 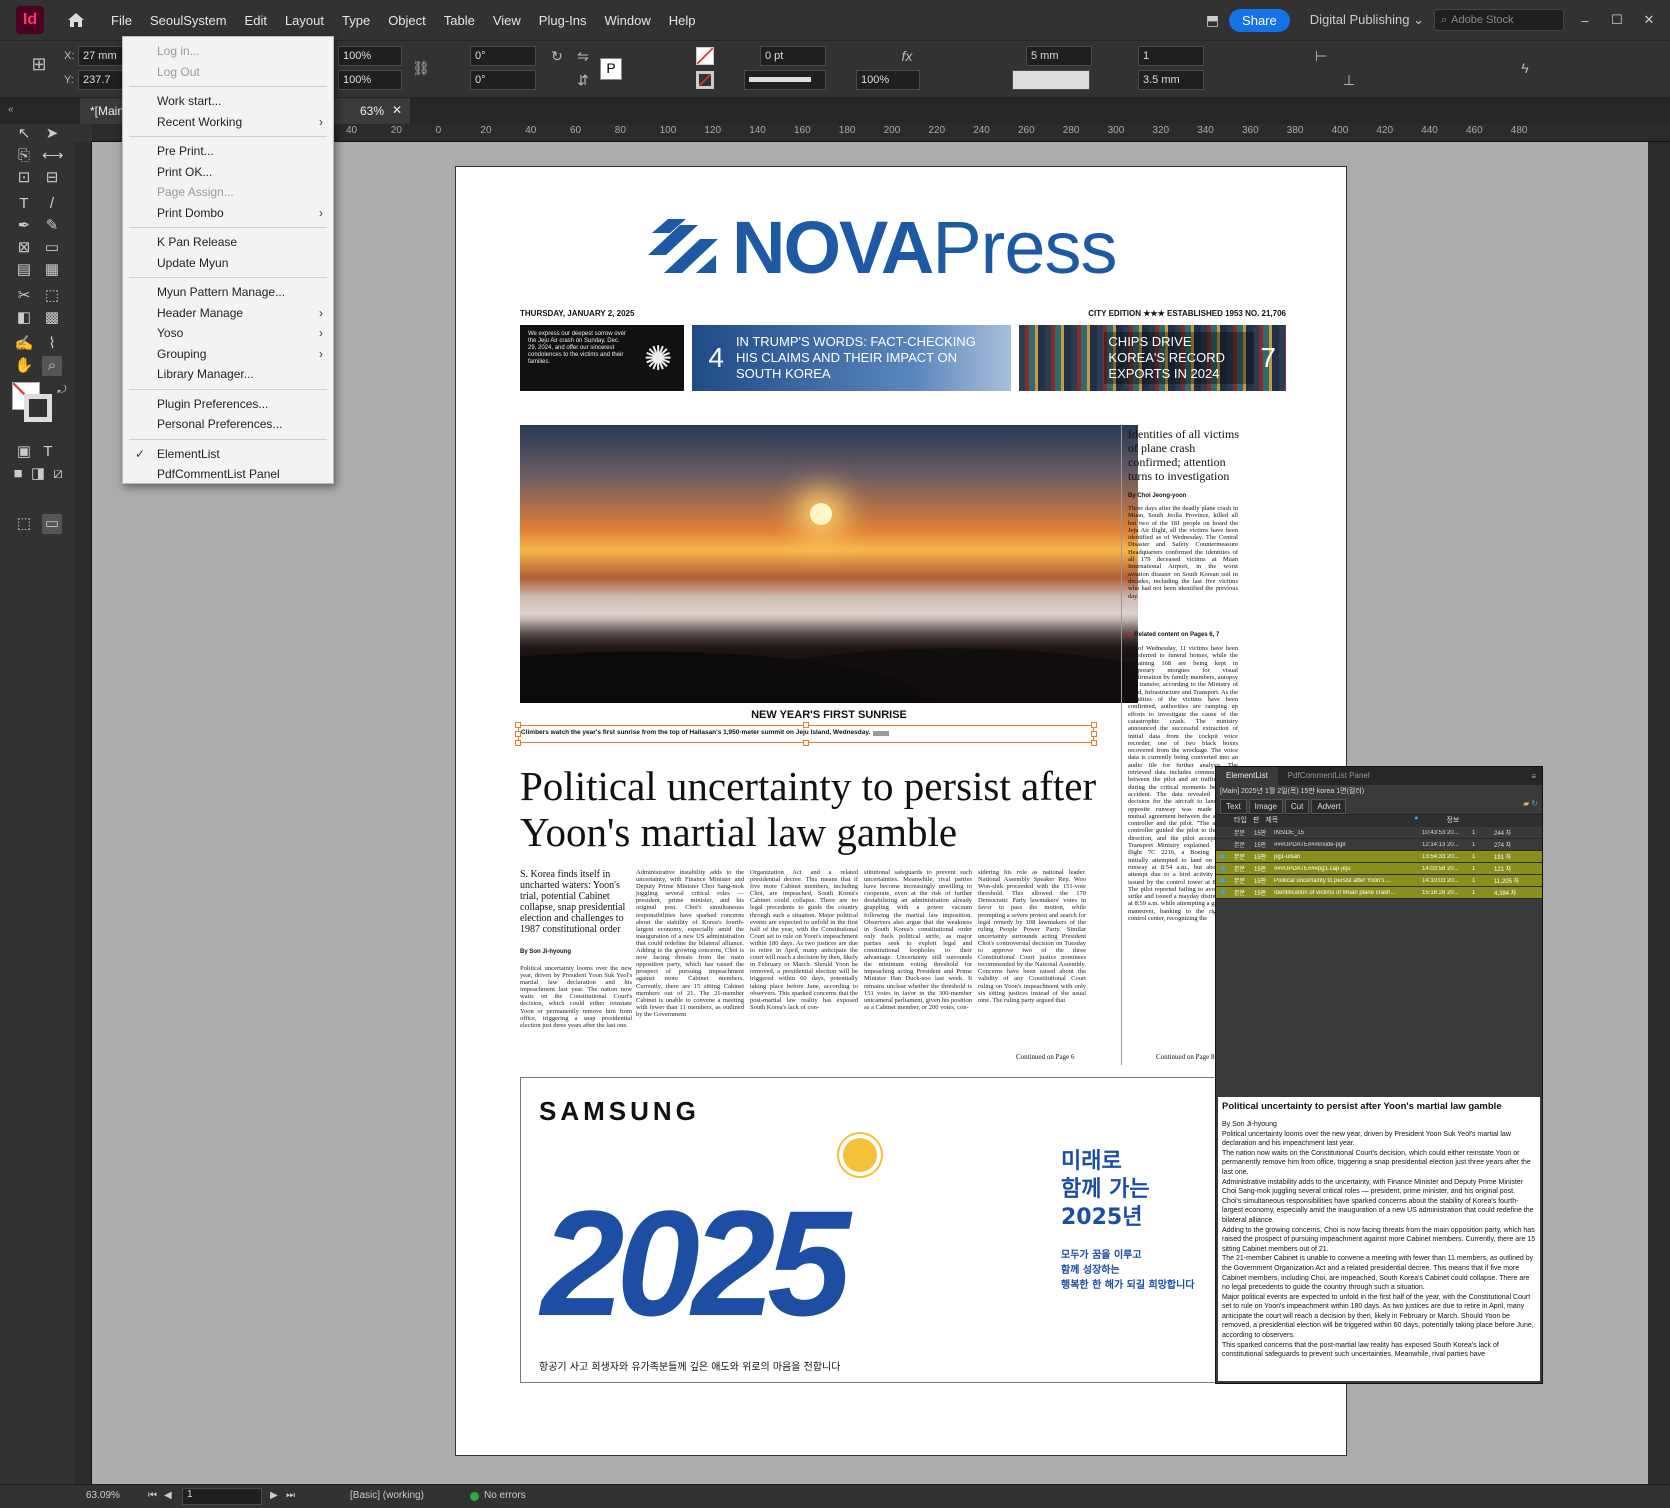 I want to click on rectangle-tool-icon: ▭, so click(x=52, y=248).